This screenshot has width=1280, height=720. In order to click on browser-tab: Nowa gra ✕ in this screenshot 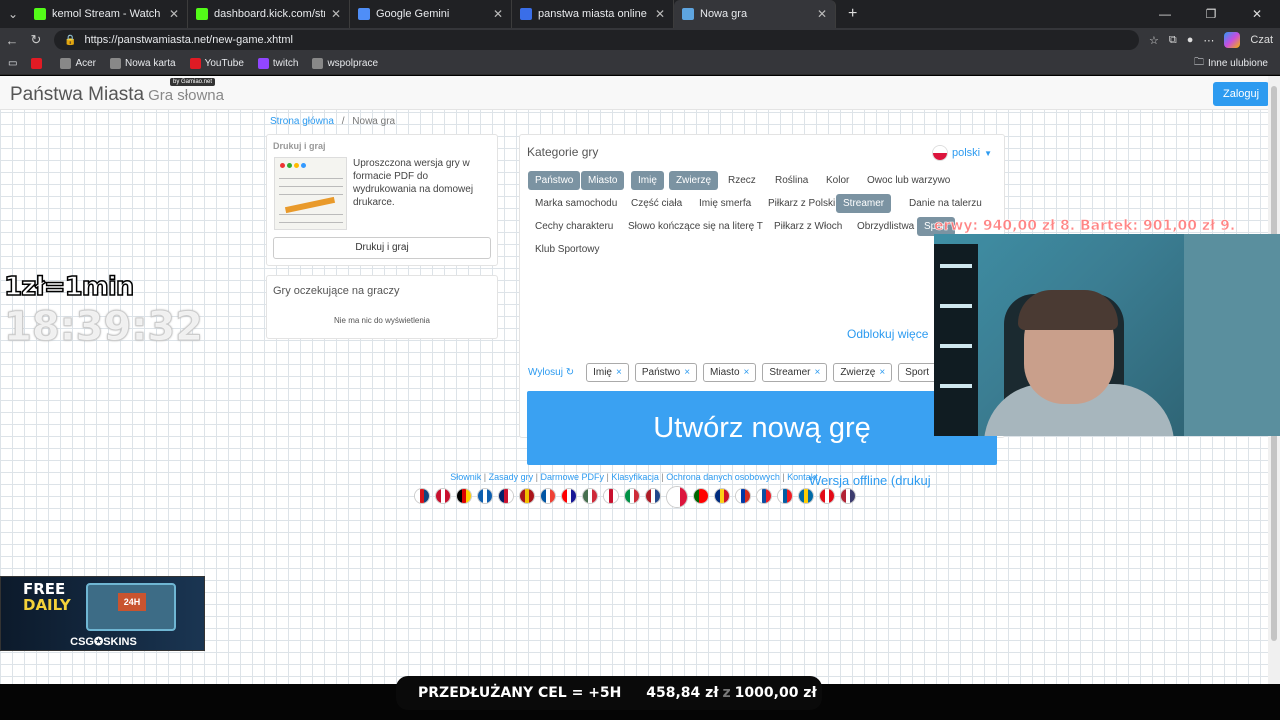, I will do `click(755, 14)`.